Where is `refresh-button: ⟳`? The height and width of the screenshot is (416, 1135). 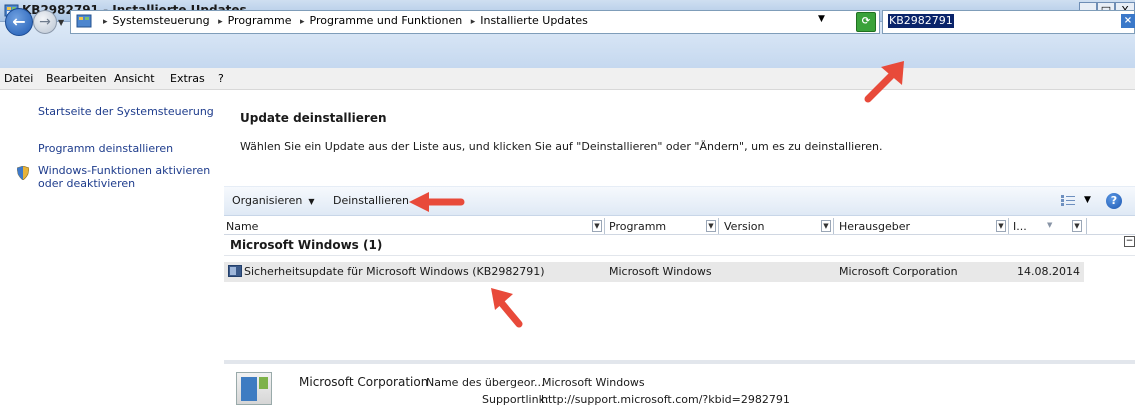
refresh-button: ⟳ is located at coordinates (866, 22).